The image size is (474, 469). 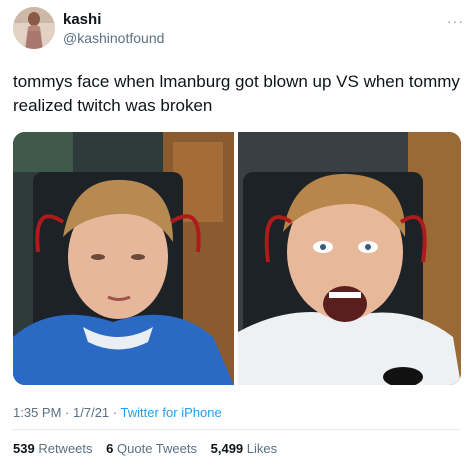 What do you see at coordinates (113, 38) in the screenshot?
I see `user-handle: @kashinotfound` at bounding box center [113, 38].